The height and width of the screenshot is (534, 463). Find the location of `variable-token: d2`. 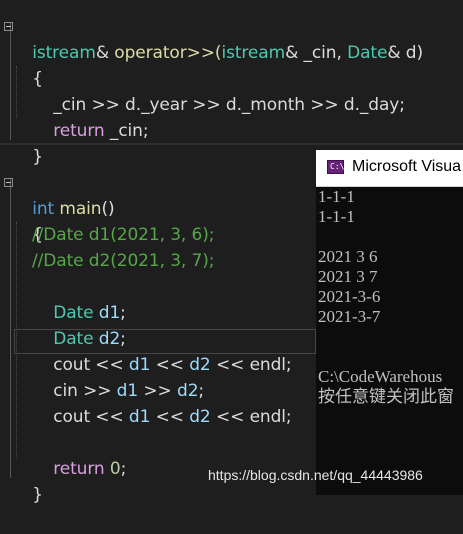

variable-token: d2 is located at coordinates (200, 417).